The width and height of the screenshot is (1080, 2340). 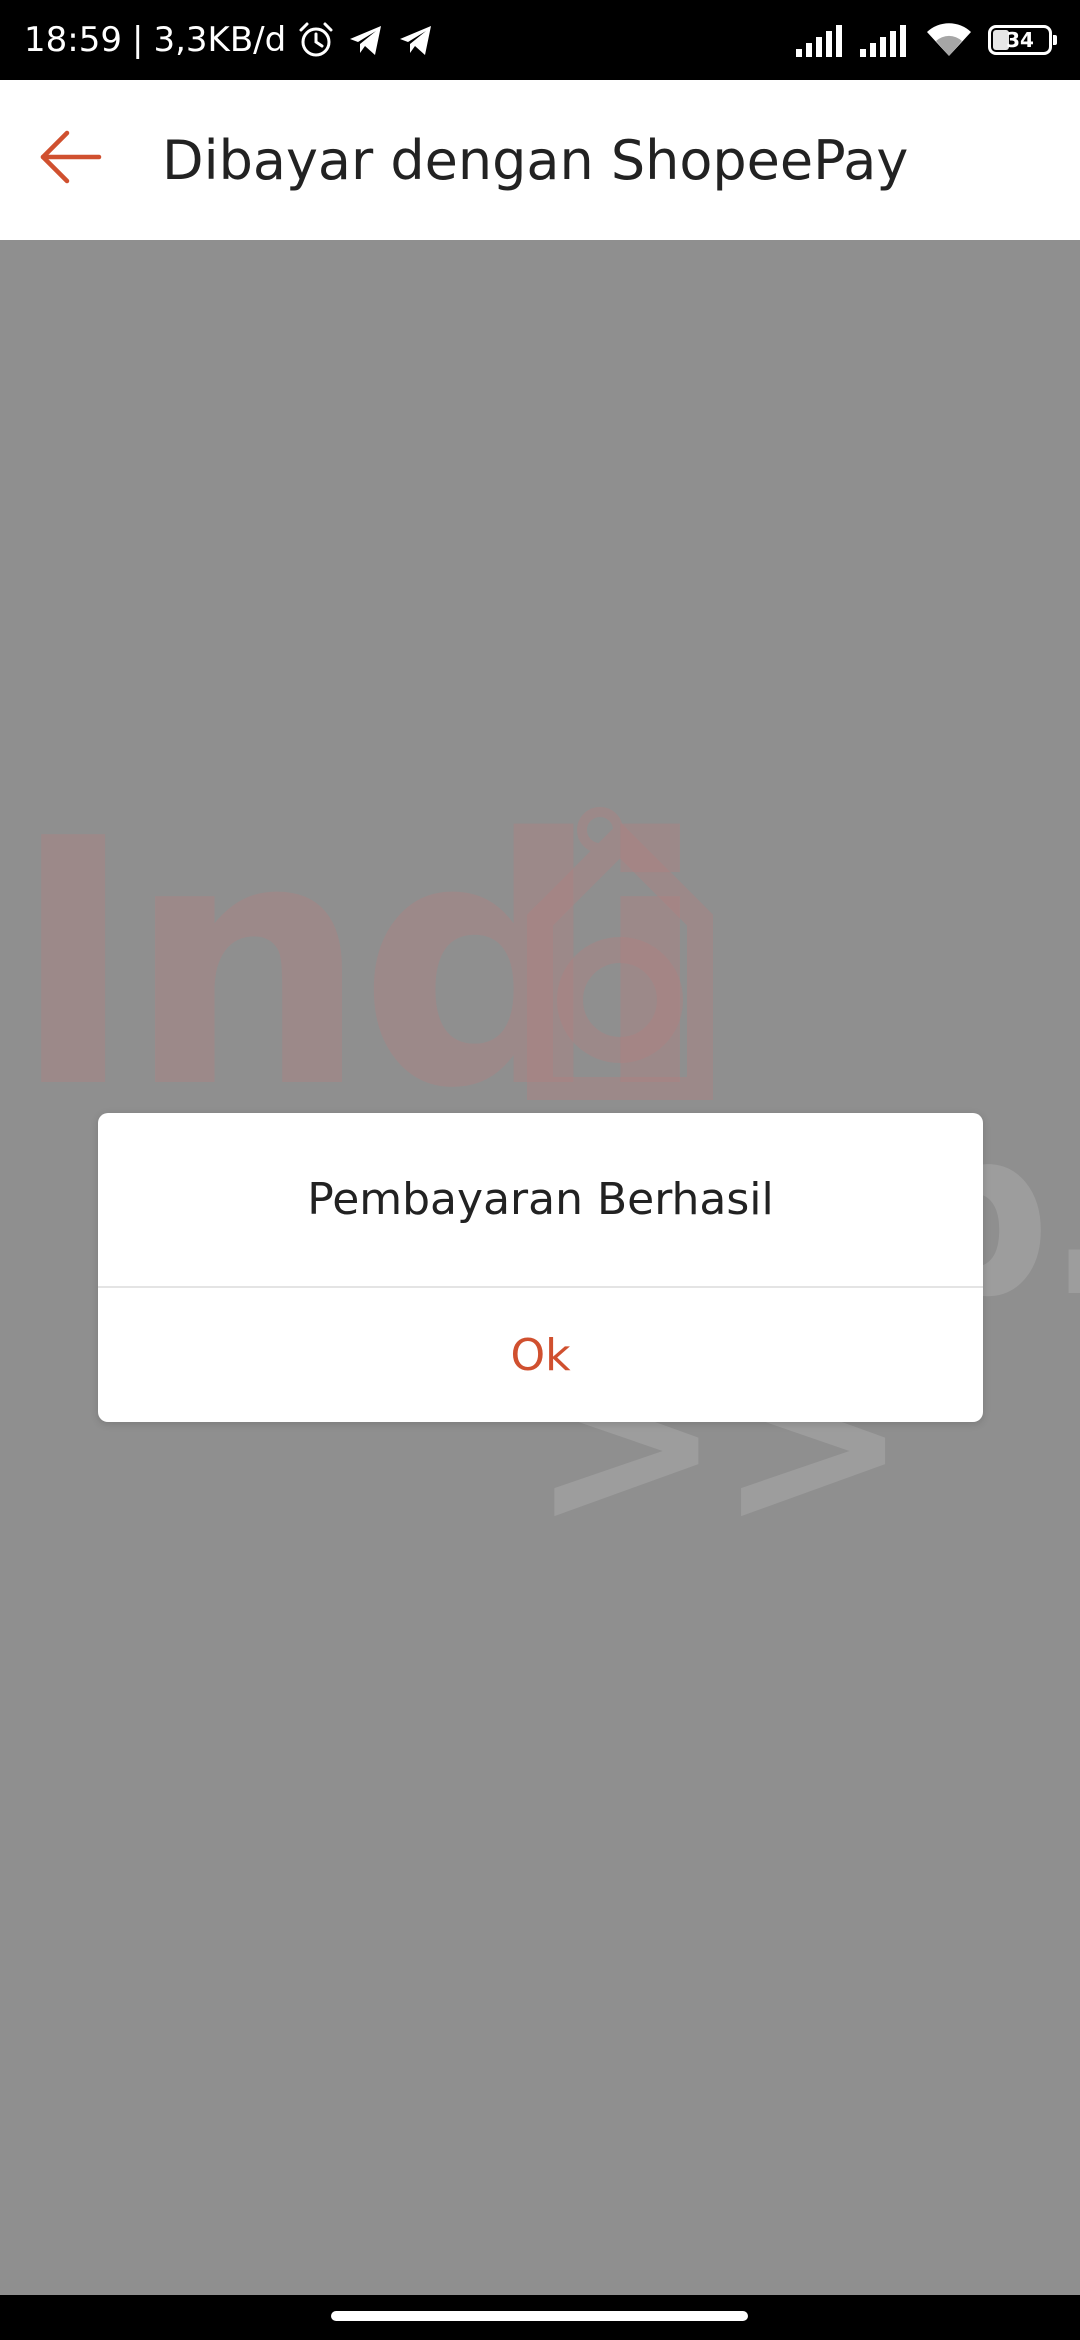 I want to click on battery-icon: 34, so click(x=1022, y=40).